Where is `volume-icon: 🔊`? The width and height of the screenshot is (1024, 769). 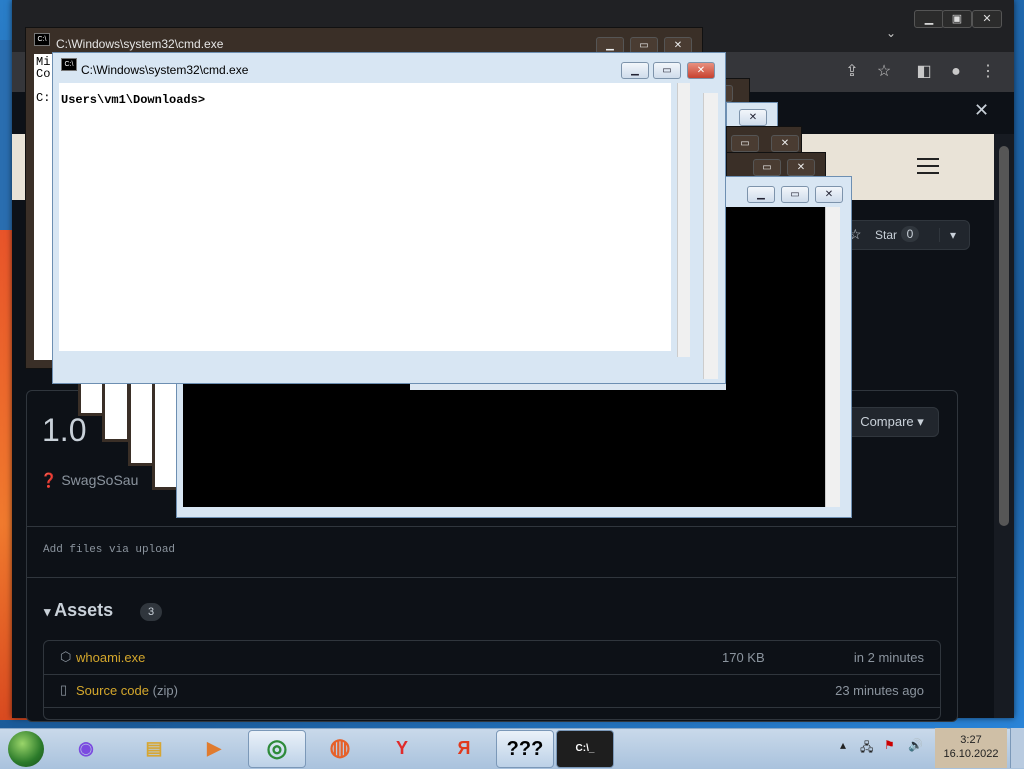
volume-icon: 🔊 is located at coordinates (915, 745).